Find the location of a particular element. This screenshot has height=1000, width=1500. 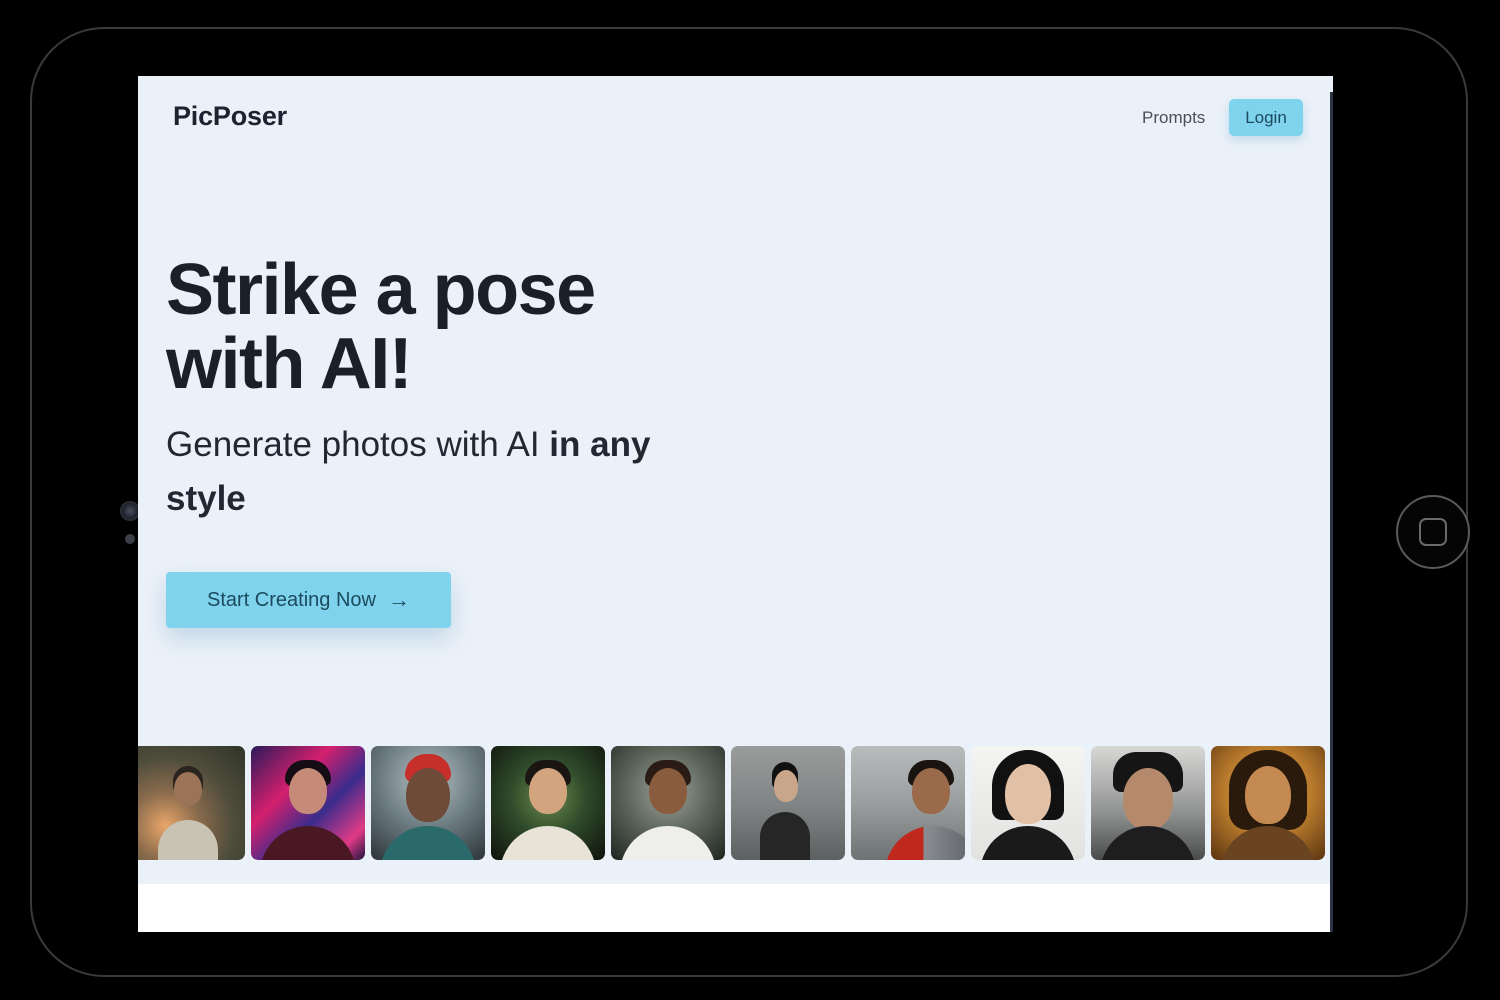

home-button is located at coordinates (1433, 532).